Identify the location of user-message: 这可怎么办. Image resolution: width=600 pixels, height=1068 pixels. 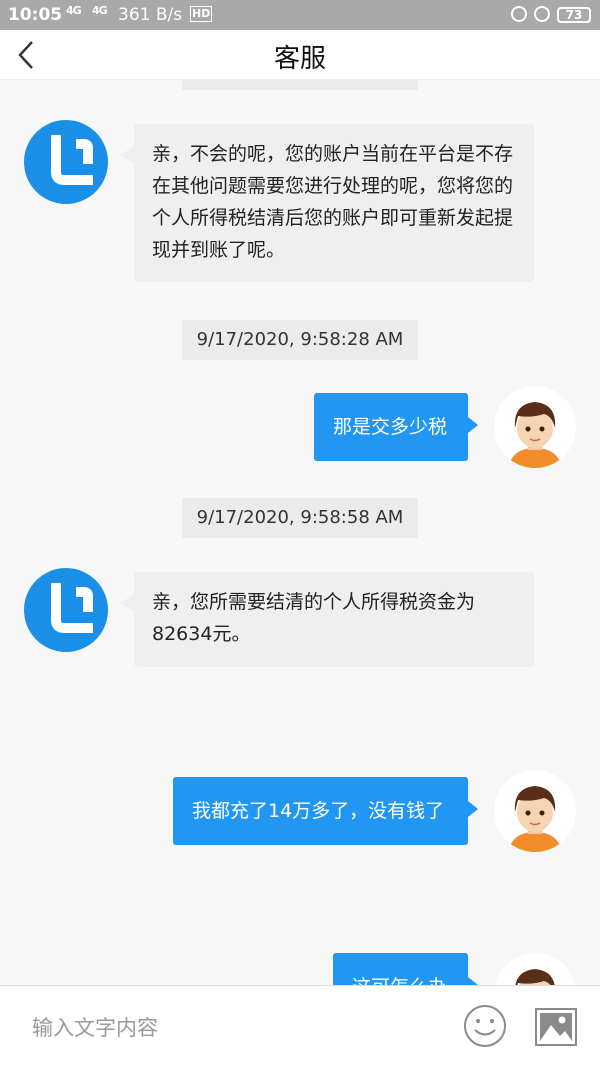
(405, 969).